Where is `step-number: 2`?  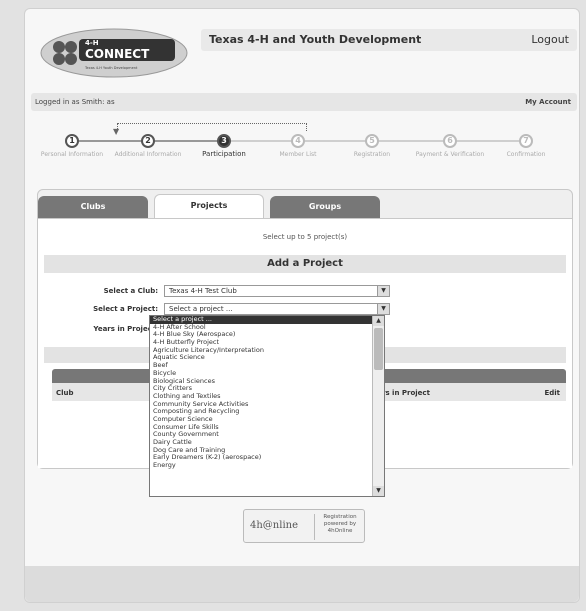
step-number: 2 is located at coordinates (148, 141).